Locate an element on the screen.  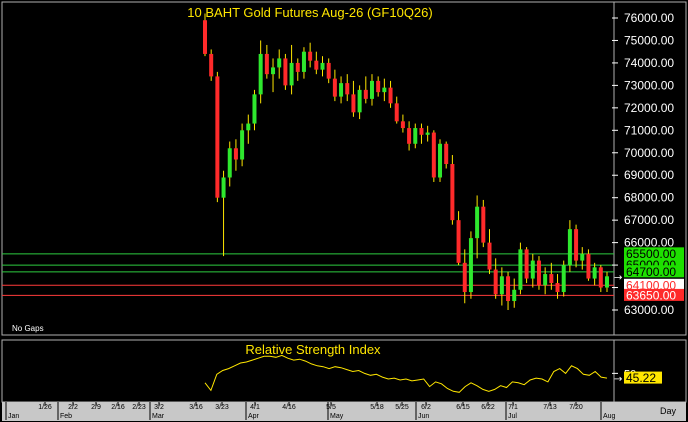
date-tick-label: 5/25 is located at coordinates (402, 407).